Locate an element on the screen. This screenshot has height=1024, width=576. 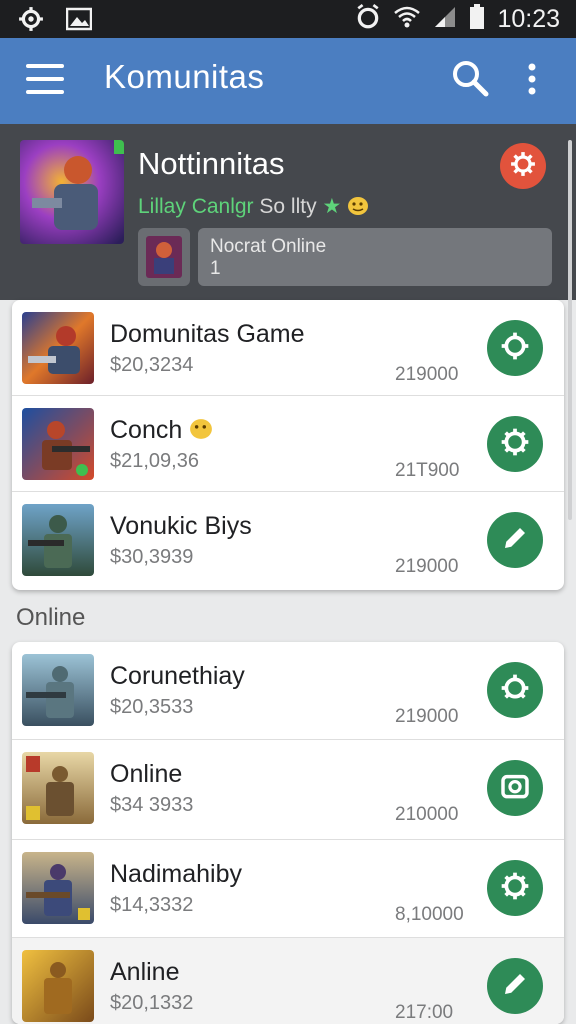
list-item: Conch $21,09,36 21T900 is located at coordinates (288, 444).